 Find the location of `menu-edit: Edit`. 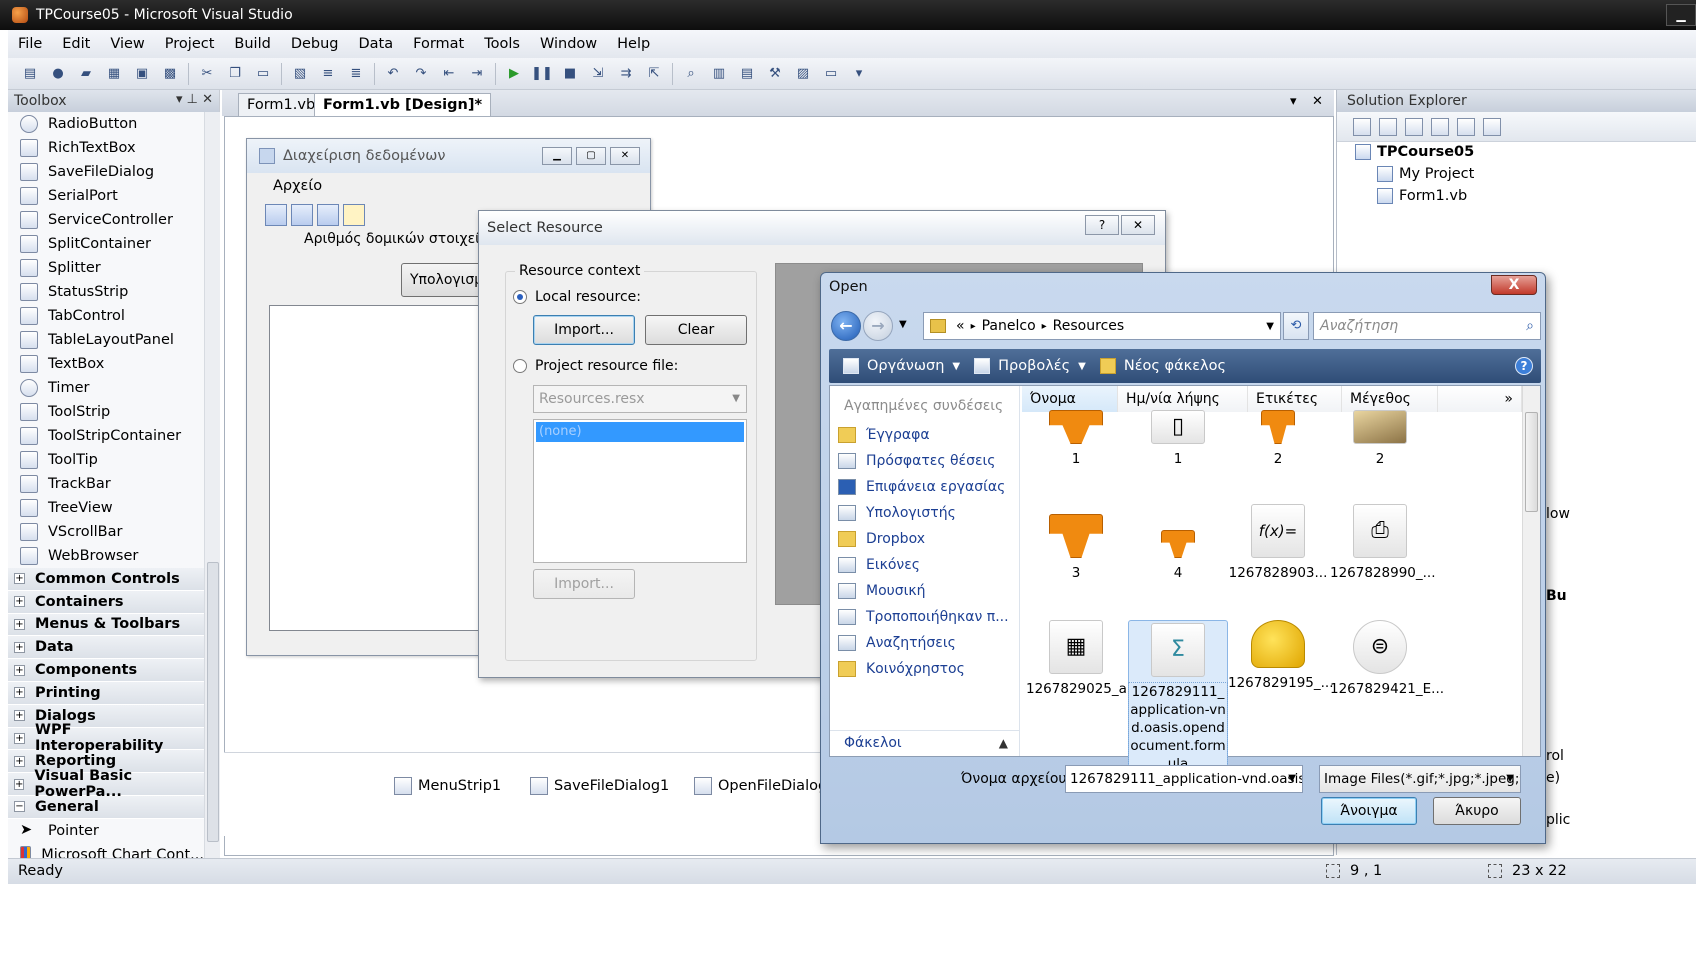

menu-edit: Edit is located at coordinates (76, 44).